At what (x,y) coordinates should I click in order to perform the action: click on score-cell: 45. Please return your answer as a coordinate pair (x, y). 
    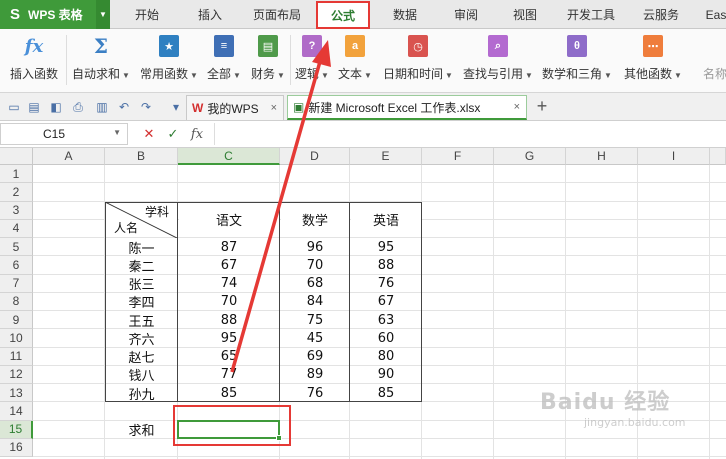
    Looking at the image, I should click on (315, 338).